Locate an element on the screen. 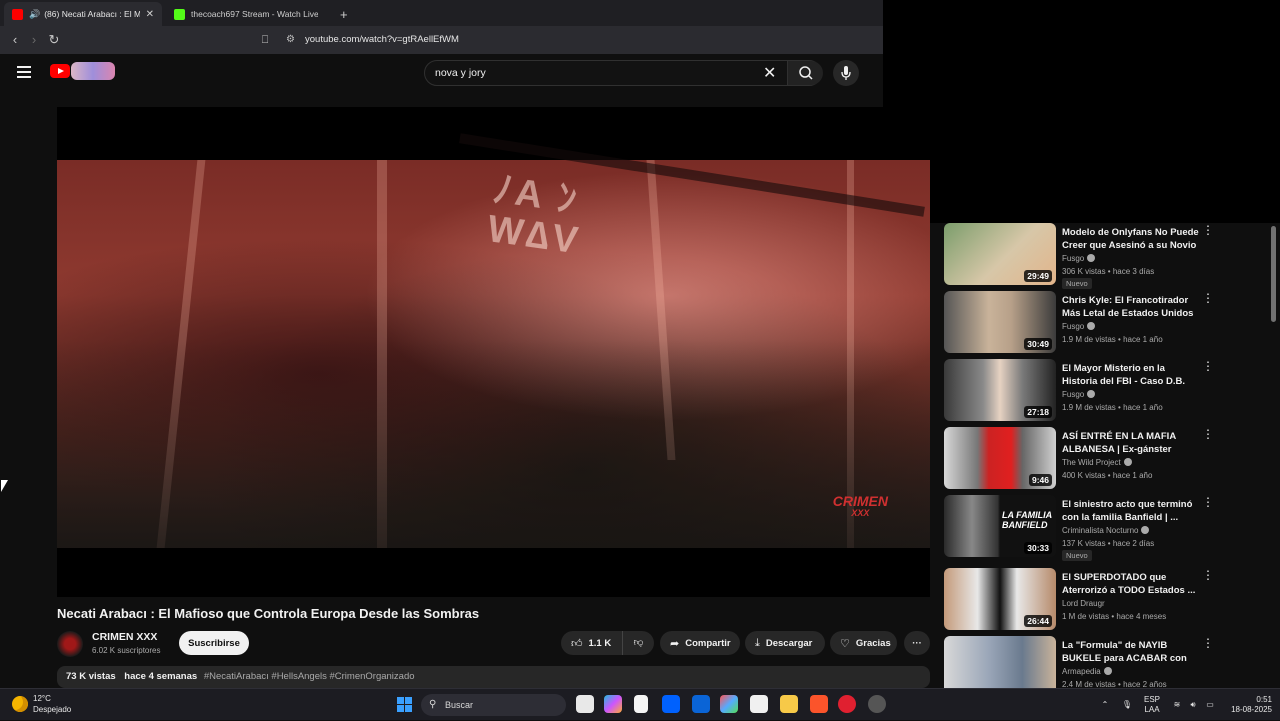 This screenshot has width=1280, height=721. tab-youtube: 🔊 (86) Necati Arabacı : El Mafioso ✕ is located at coordinates (83, 14).